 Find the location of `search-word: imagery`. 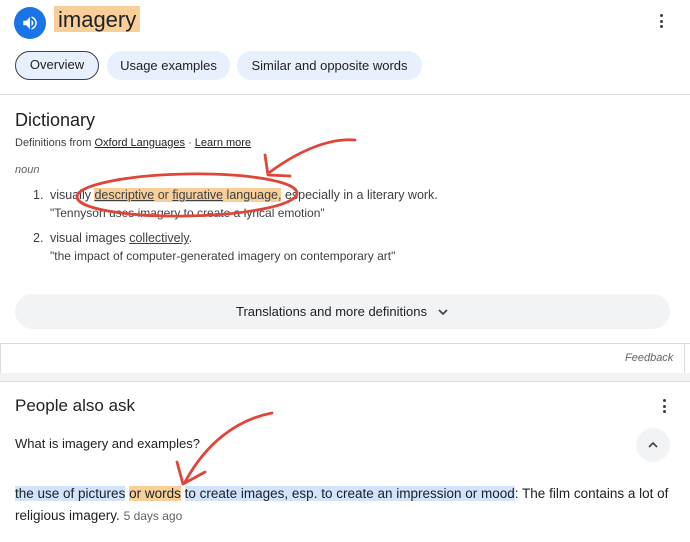

search-word: imagery is located at coordinates (97, 19).